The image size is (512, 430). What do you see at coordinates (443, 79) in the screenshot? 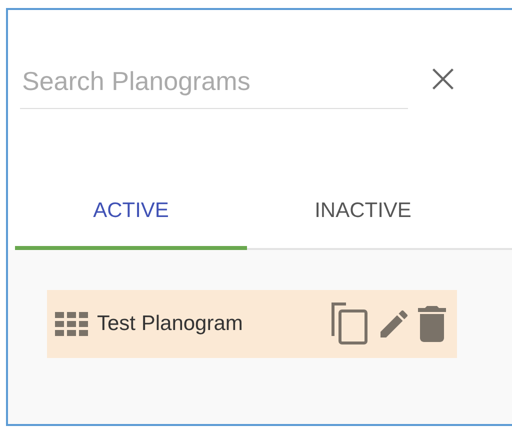
I see `close-icon` at bounding box center [443, 79].